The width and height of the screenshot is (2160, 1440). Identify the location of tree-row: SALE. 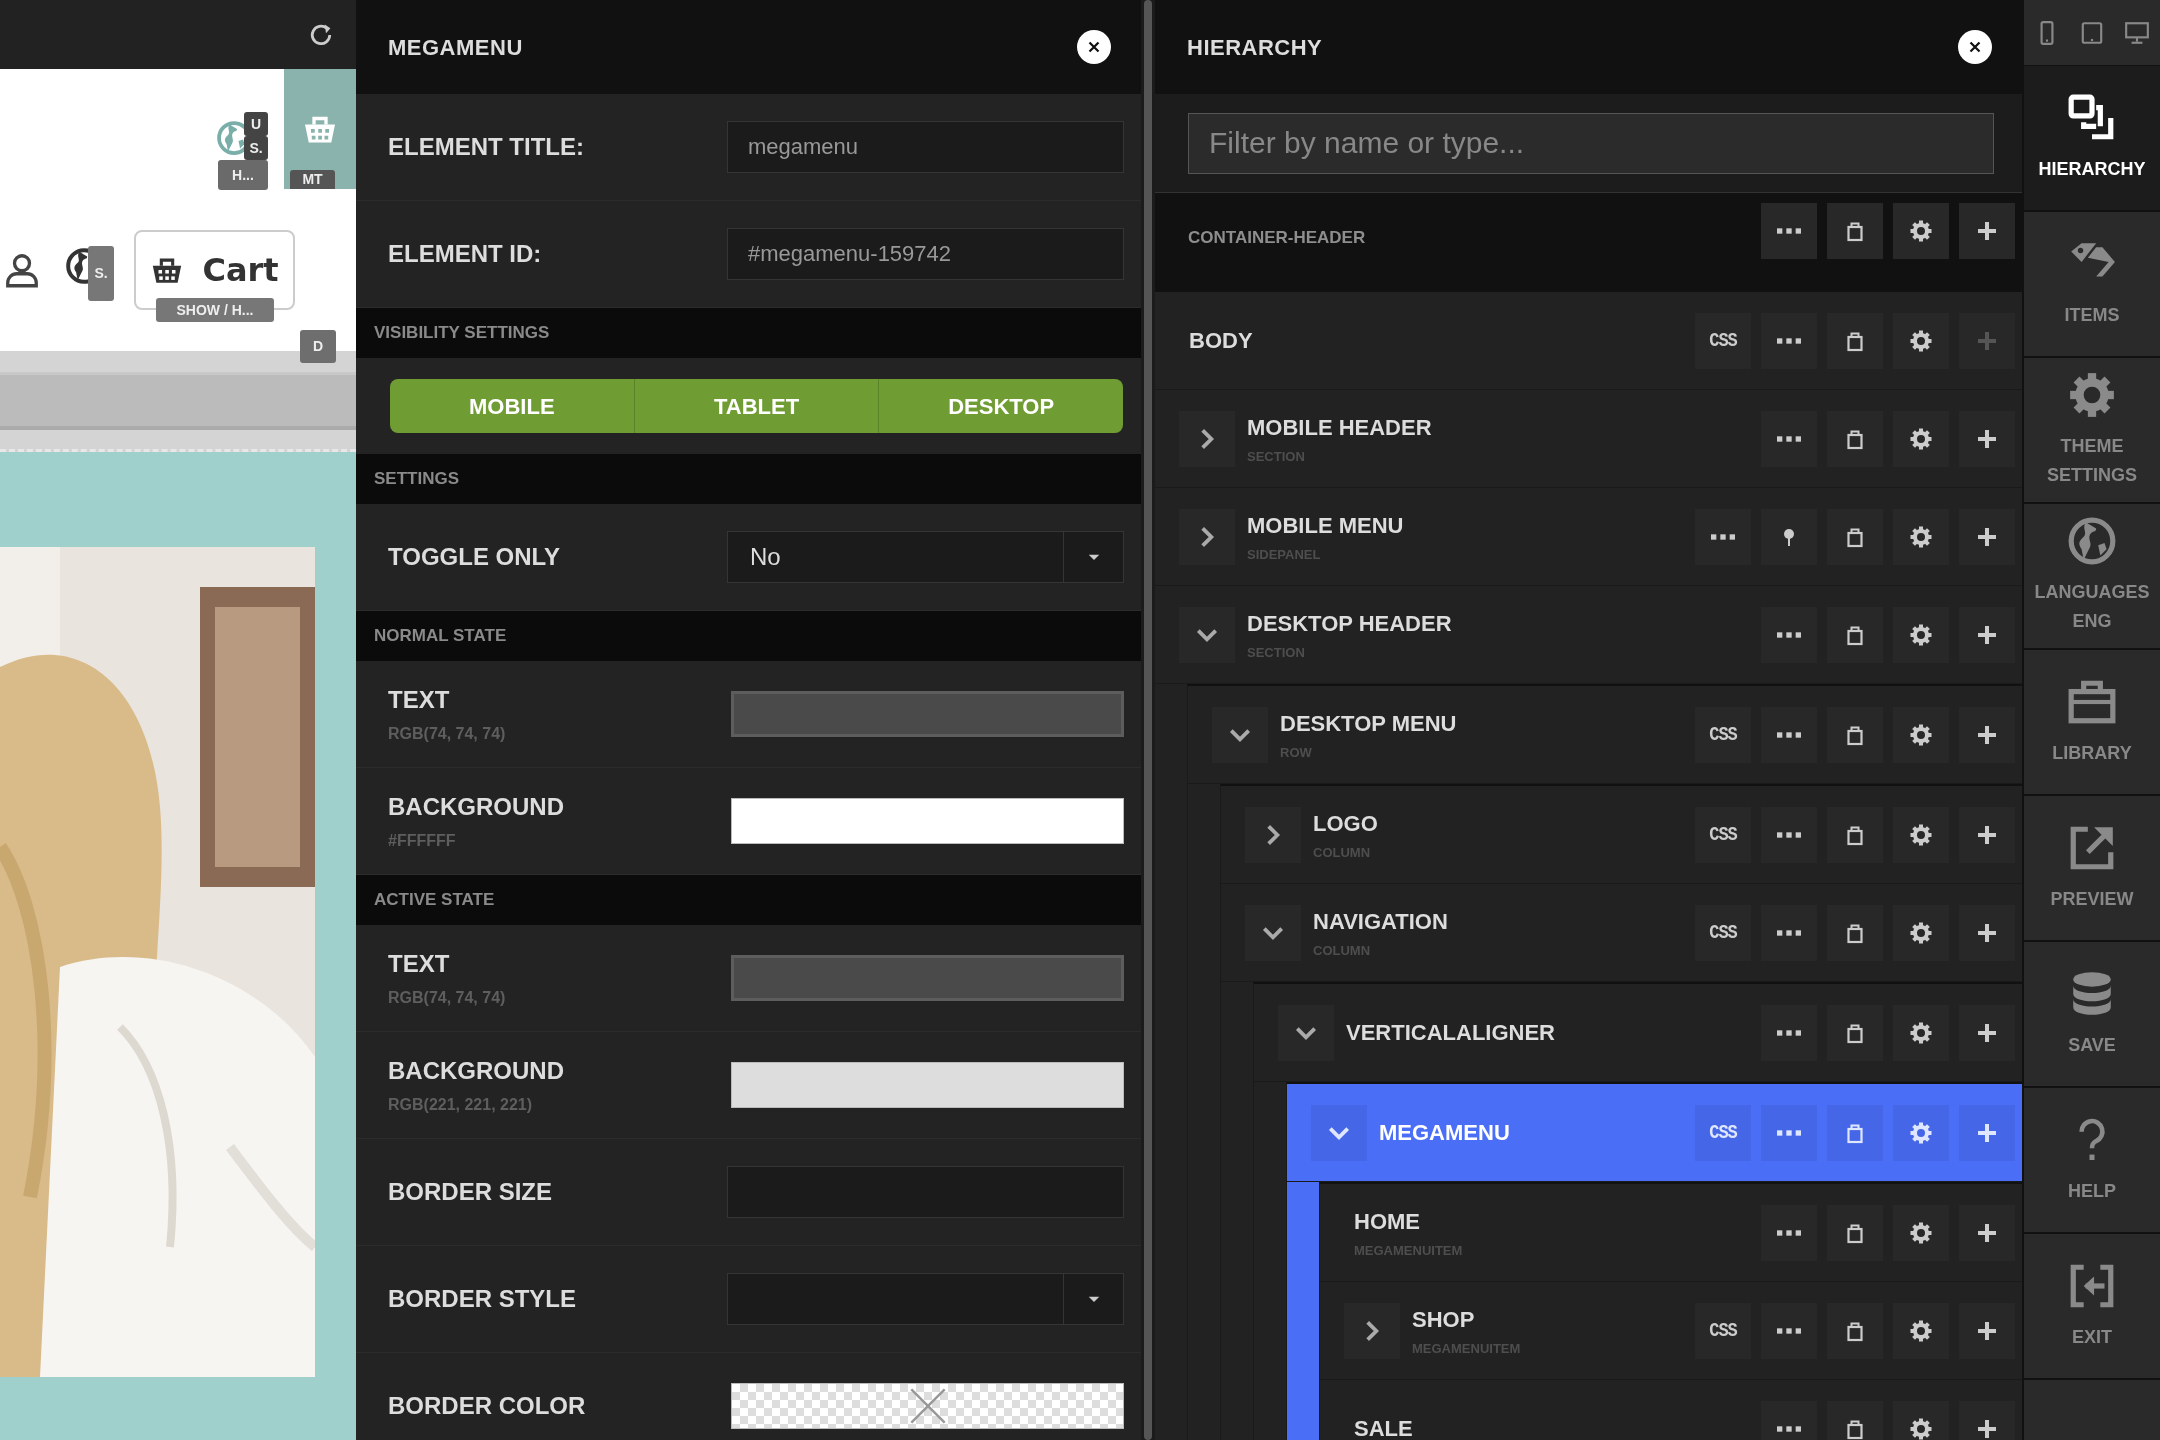
(1671, 1410).